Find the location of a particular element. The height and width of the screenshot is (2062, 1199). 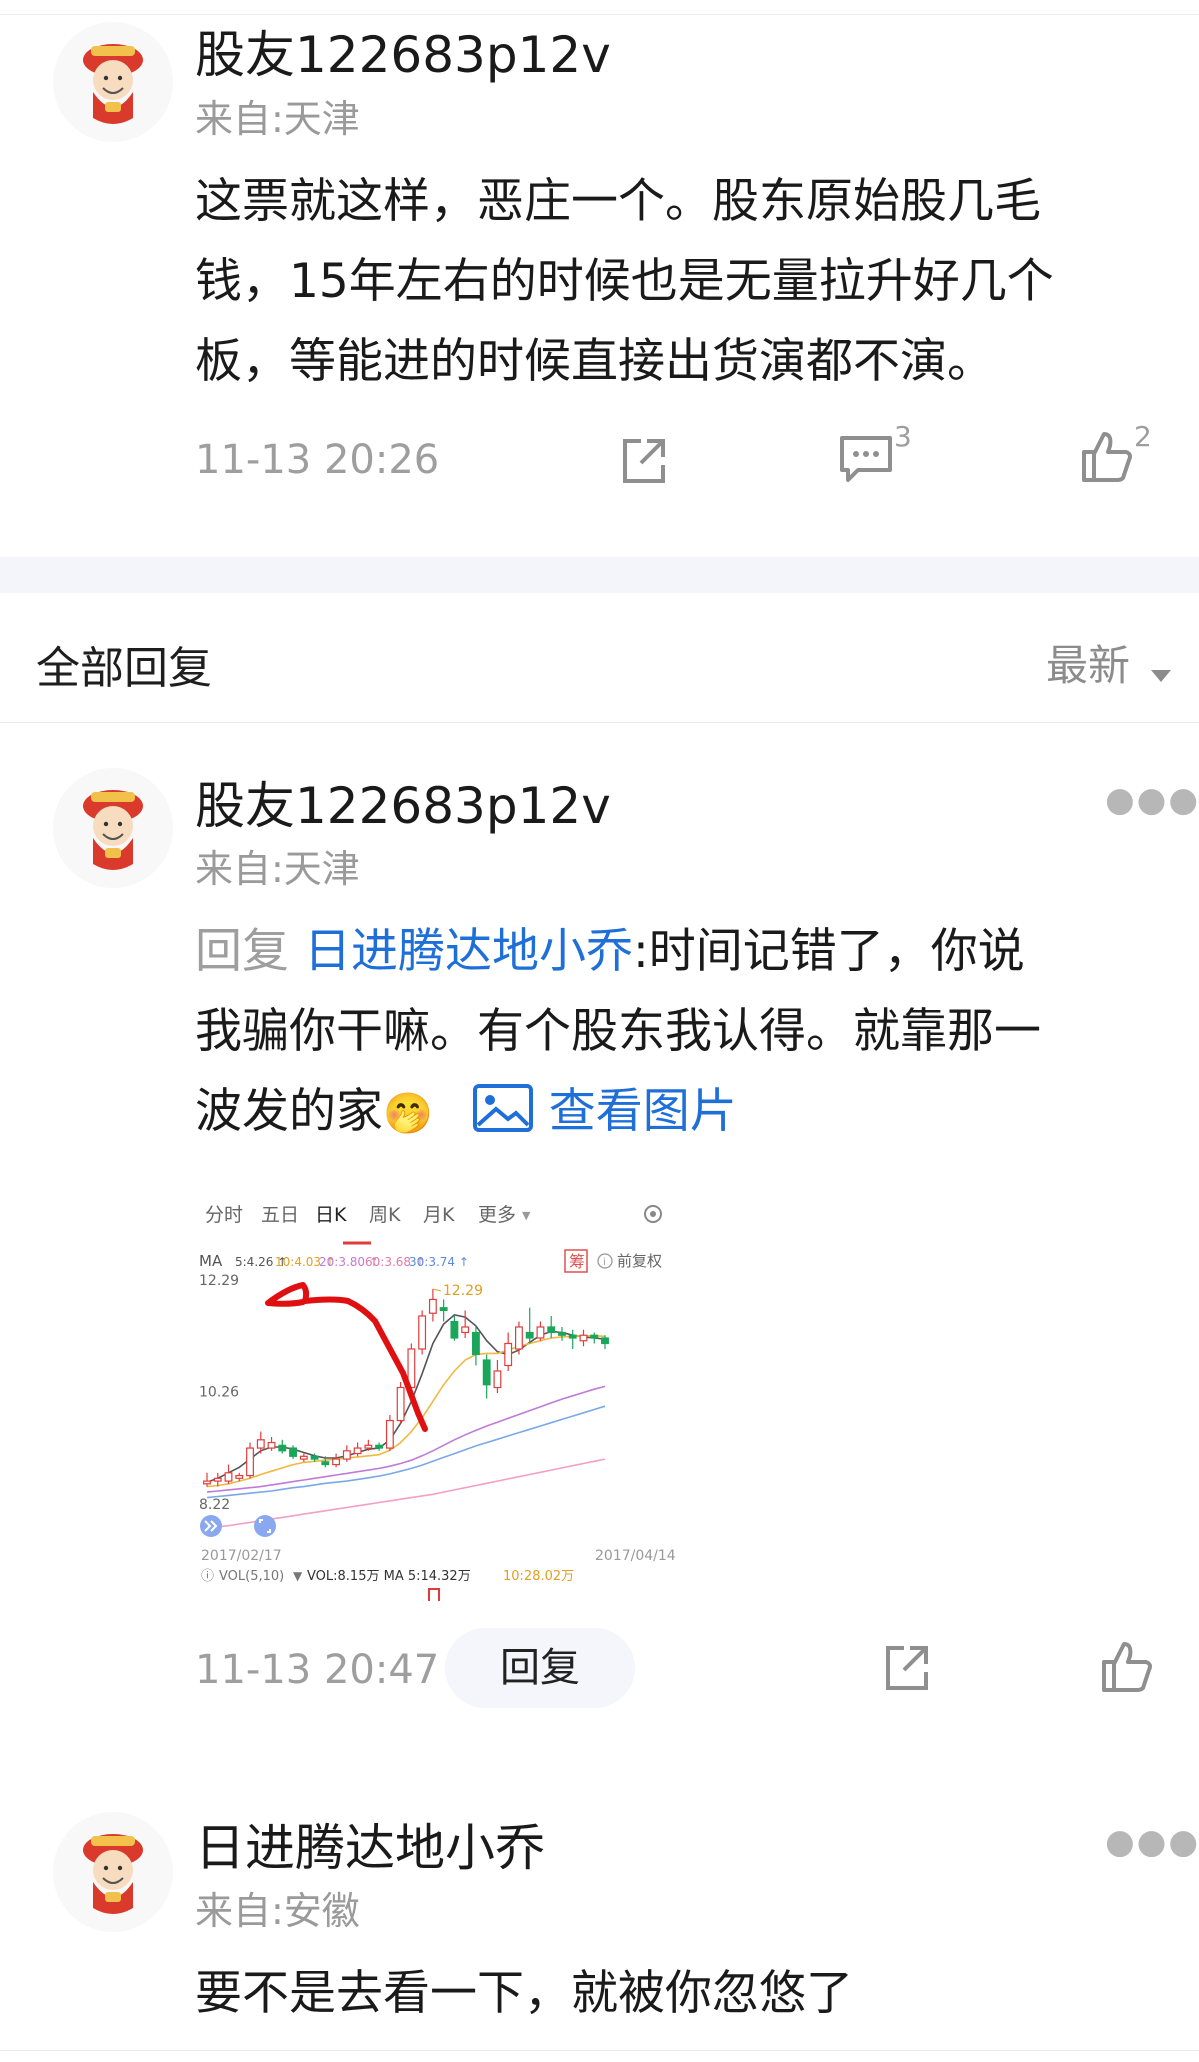

chart-tab: 周K is located at coordinates (385, 1215).